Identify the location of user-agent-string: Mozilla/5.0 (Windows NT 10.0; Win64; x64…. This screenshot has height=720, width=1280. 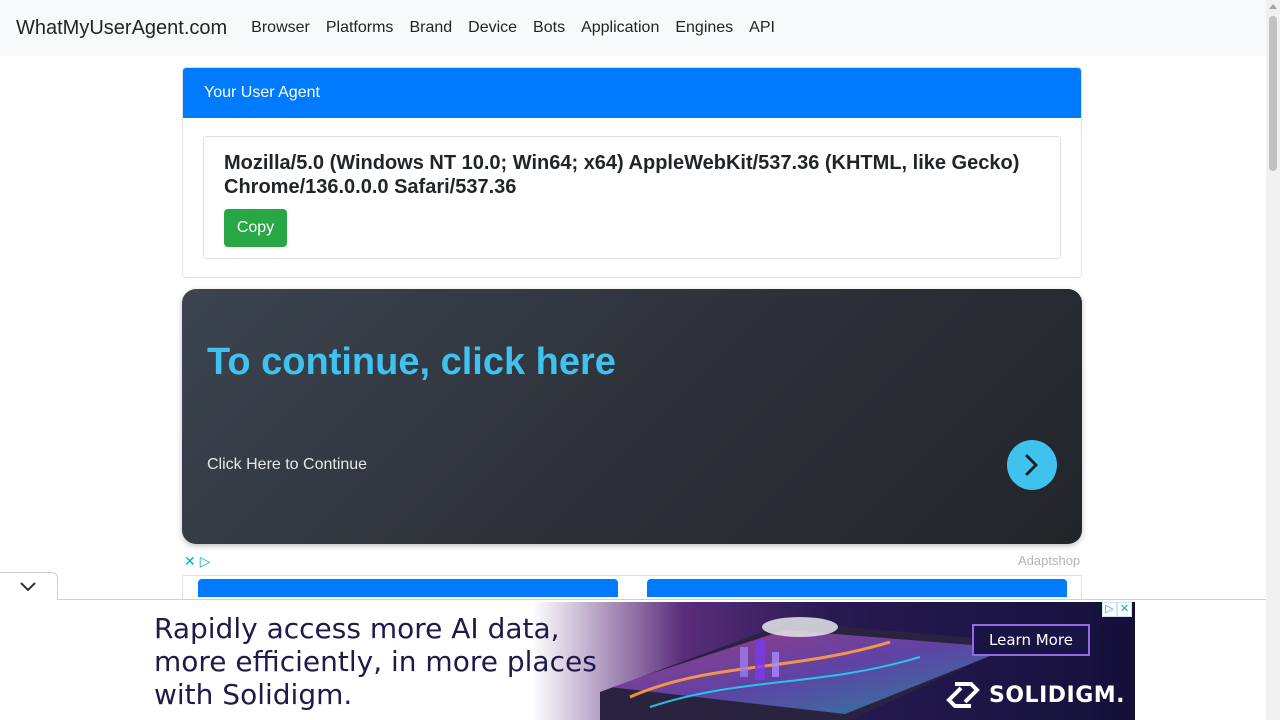
(622, 175).